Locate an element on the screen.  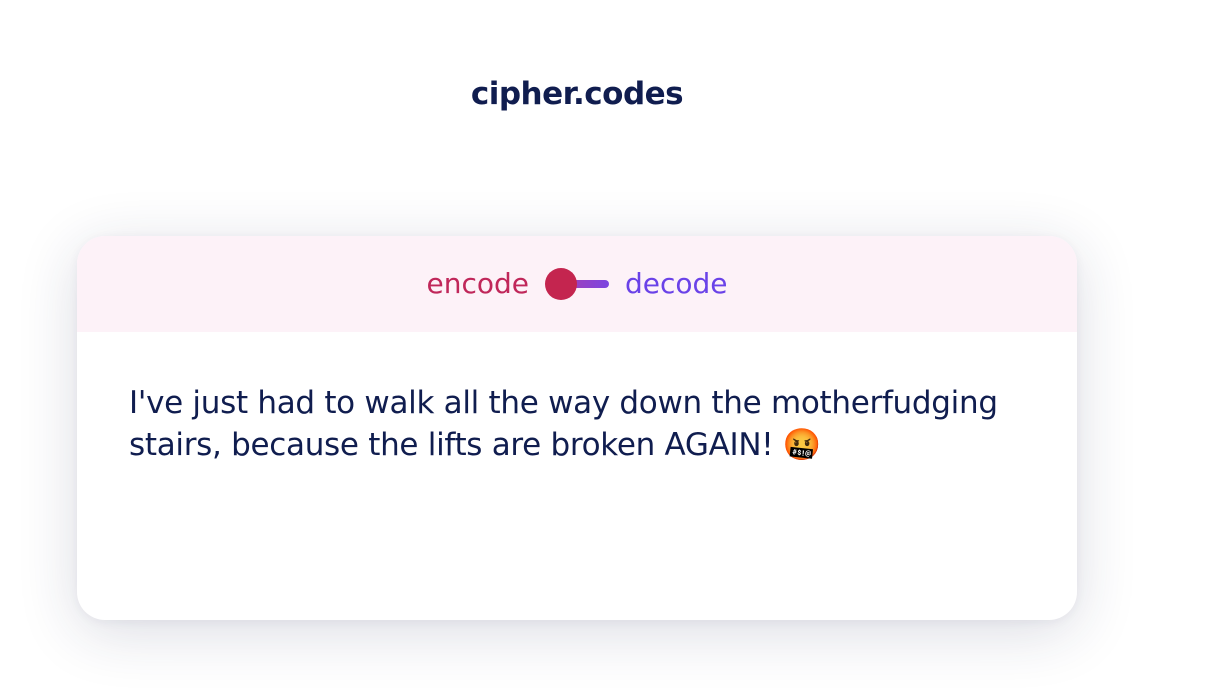
encode-decode-toggle is located at coordinates (576, 284).